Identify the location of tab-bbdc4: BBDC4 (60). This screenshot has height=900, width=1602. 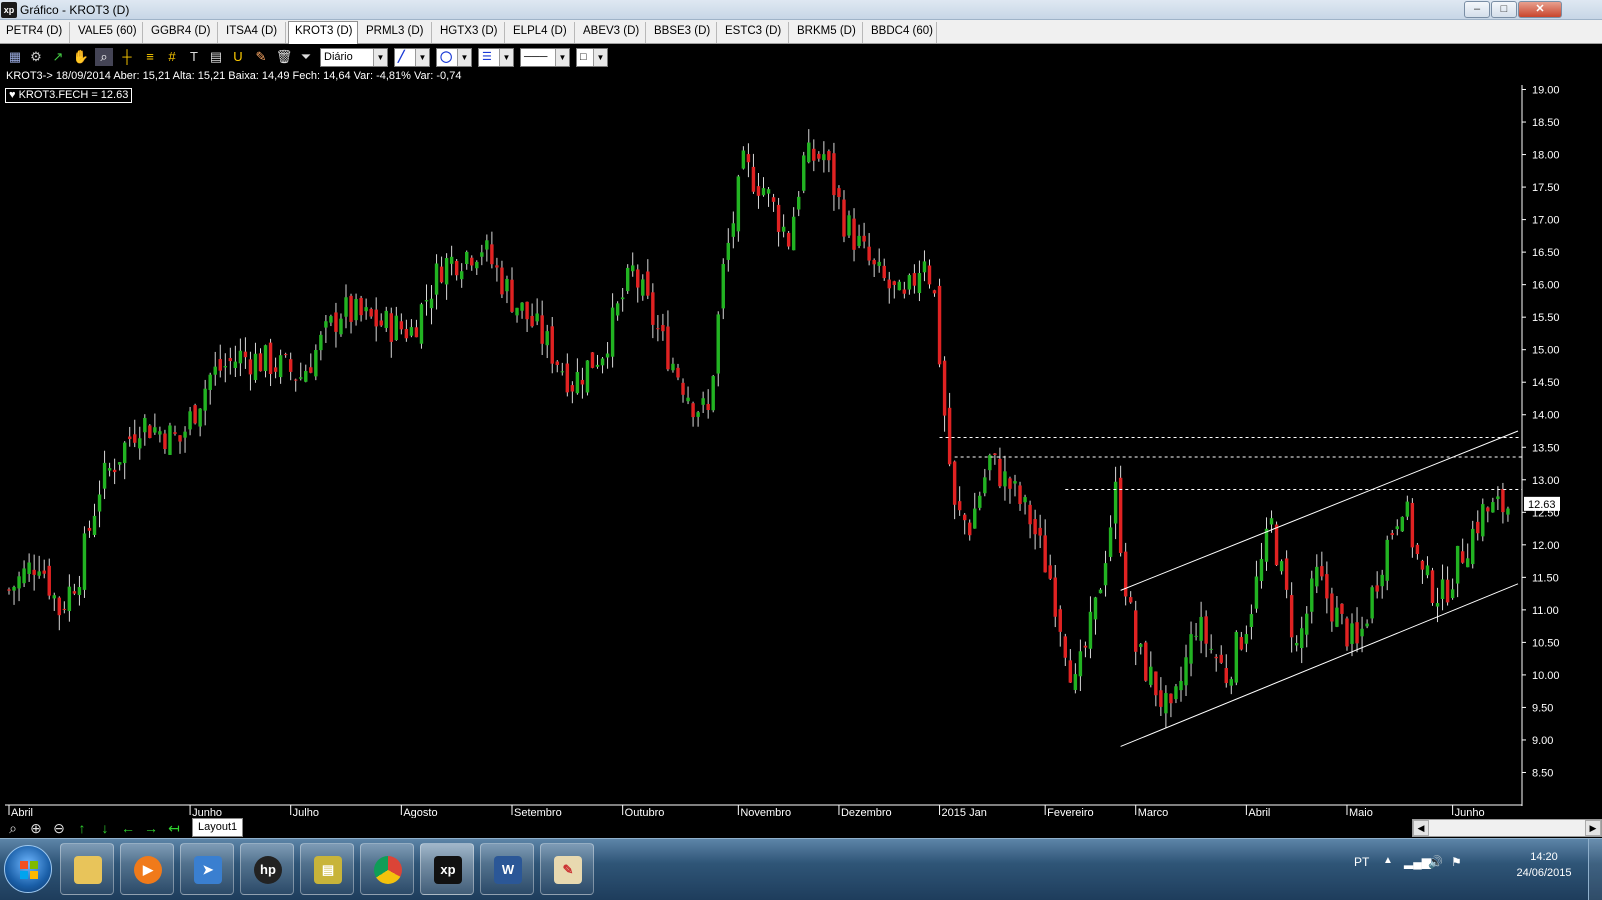
(901, 32).